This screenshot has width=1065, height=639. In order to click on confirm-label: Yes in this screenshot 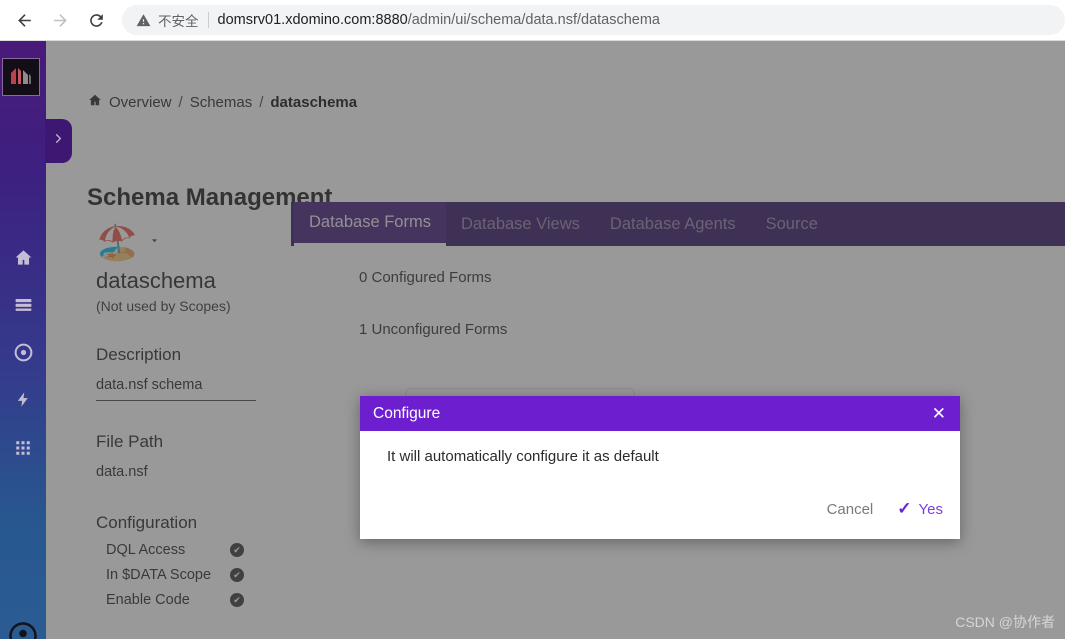, I will do `click(930, 509)`.